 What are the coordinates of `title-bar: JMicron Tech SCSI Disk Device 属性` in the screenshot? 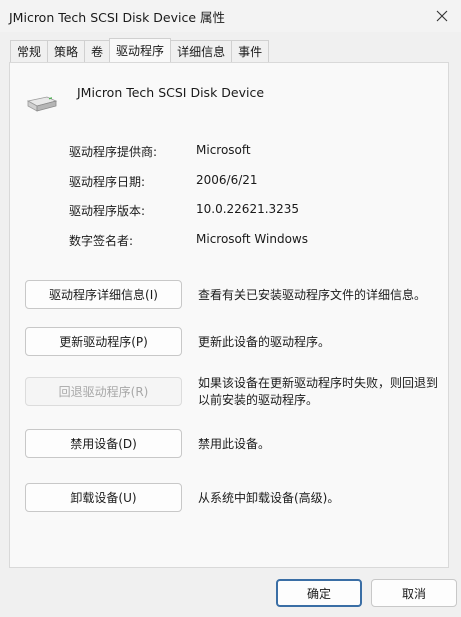 It's located at (230, 16).